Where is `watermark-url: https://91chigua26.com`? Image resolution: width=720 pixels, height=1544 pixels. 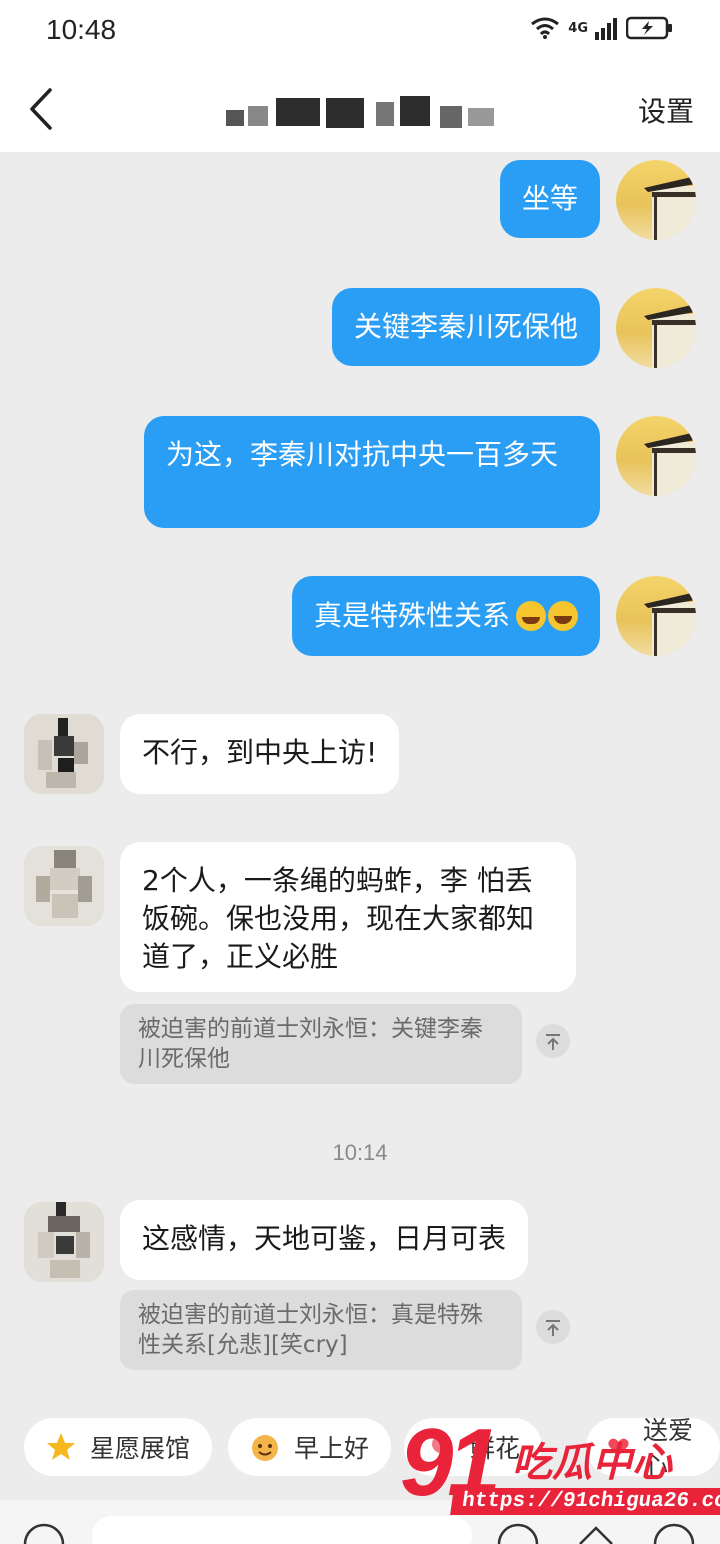
watermark-url: https://91chigua26.com is located at coordinates (585, 1501).